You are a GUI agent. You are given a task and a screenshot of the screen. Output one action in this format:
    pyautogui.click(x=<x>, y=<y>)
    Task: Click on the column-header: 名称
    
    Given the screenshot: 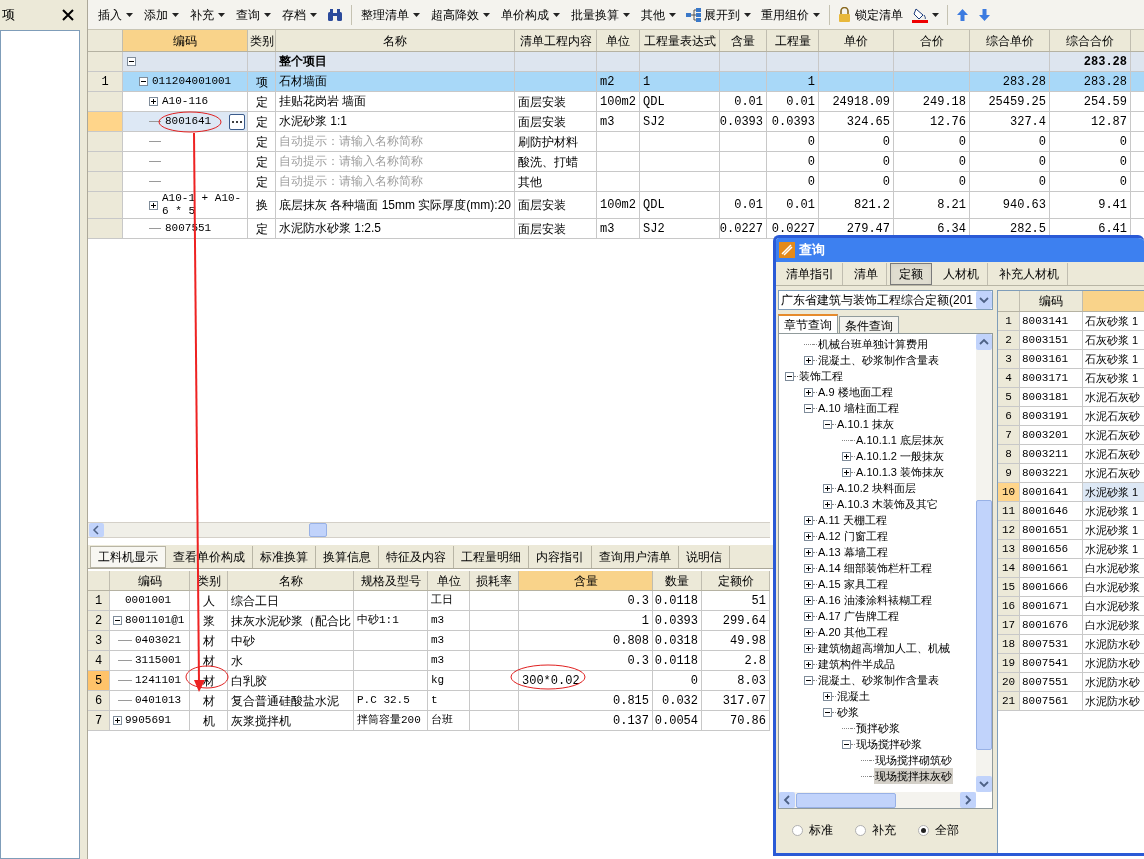 What is the action you would take?
    pyautogui.click(x=291, y=580)
    